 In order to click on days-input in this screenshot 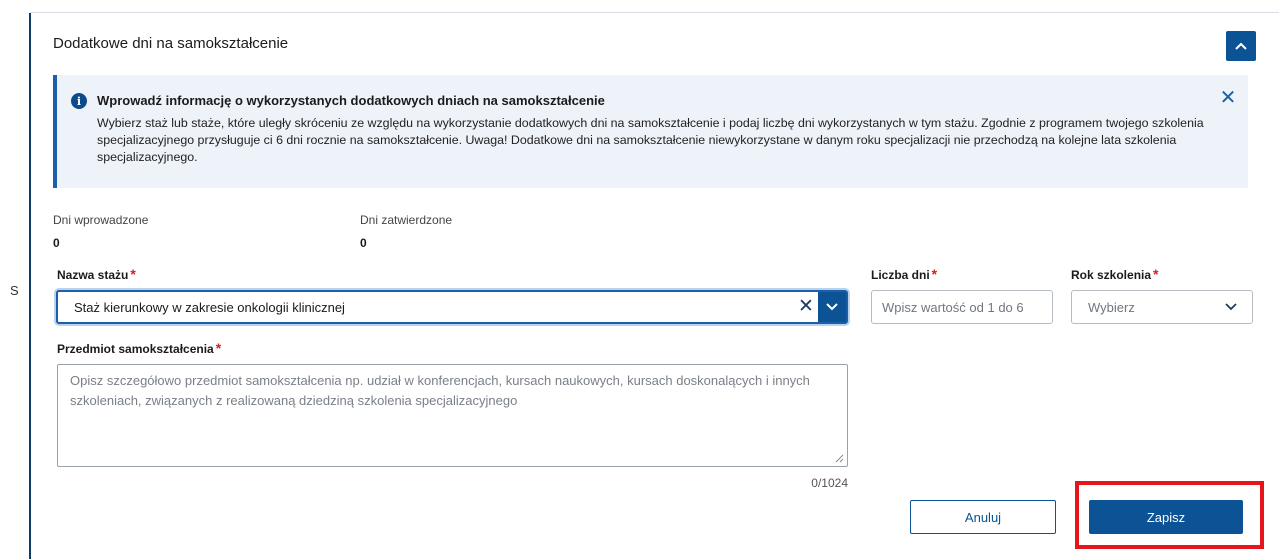, I will do `click(962, 307)`.